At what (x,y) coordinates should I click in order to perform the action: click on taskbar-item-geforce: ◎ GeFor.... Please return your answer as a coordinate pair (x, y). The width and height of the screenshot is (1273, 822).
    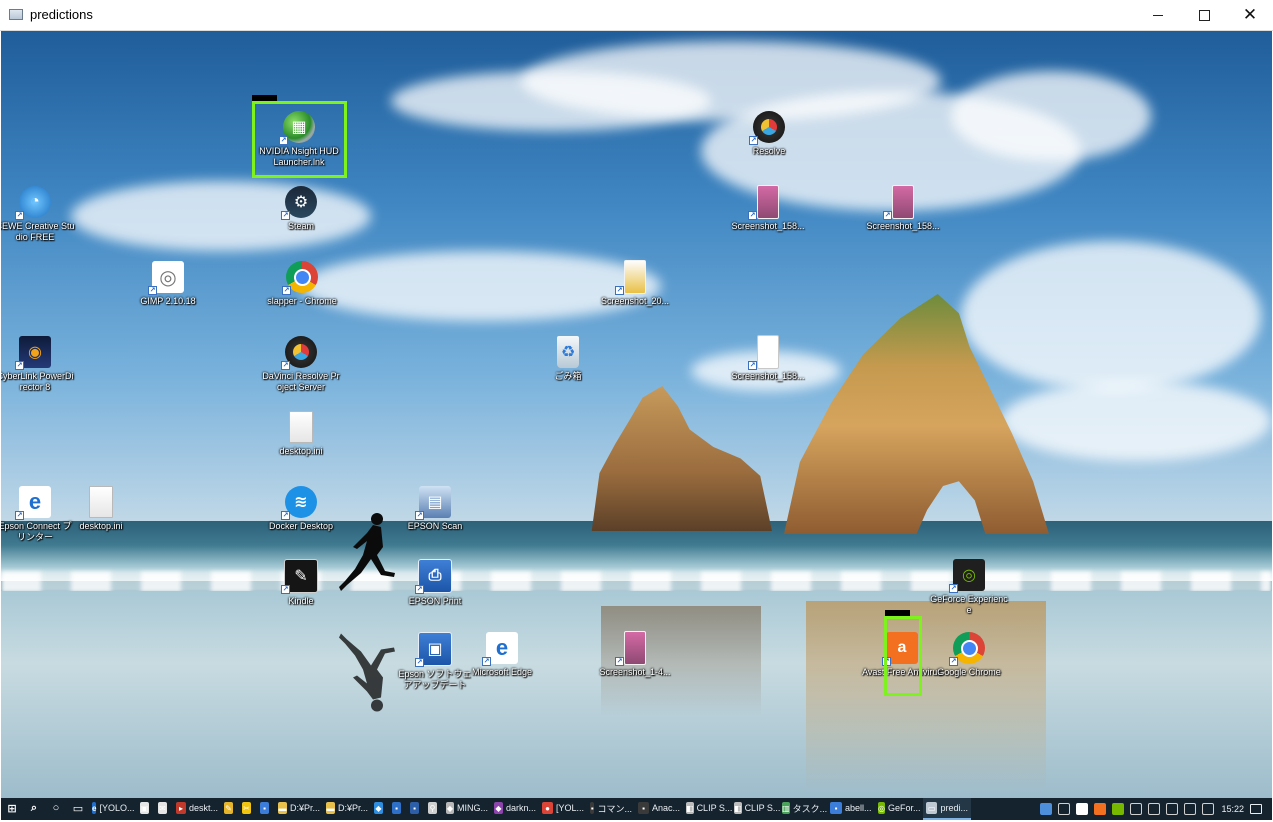
    Looking at the image, I should click on (899, 809).